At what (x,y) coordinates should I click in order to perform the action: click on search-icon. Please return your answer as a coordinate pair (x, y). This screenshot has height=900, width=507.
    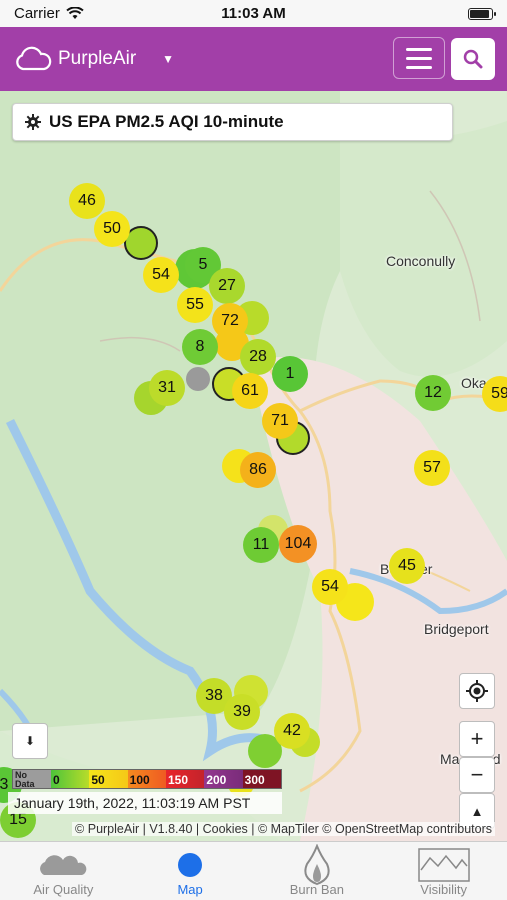
    Looking at the image, I should click on (473, 59).